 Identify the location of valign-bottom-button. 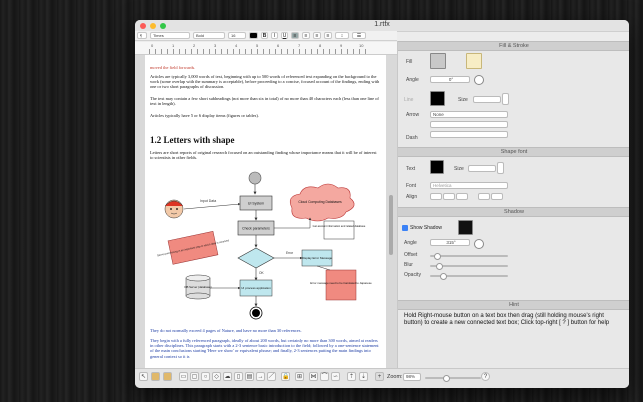
(497, 196).